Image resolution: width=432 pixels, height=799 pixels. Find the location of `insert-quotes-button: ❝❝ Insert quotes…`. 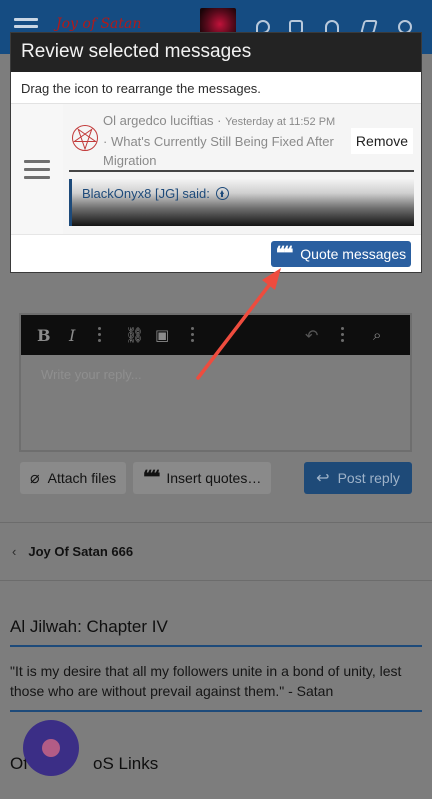

insert-quotes-button: ❝❝ Insert quotes… is located at coordinates (202, 478).